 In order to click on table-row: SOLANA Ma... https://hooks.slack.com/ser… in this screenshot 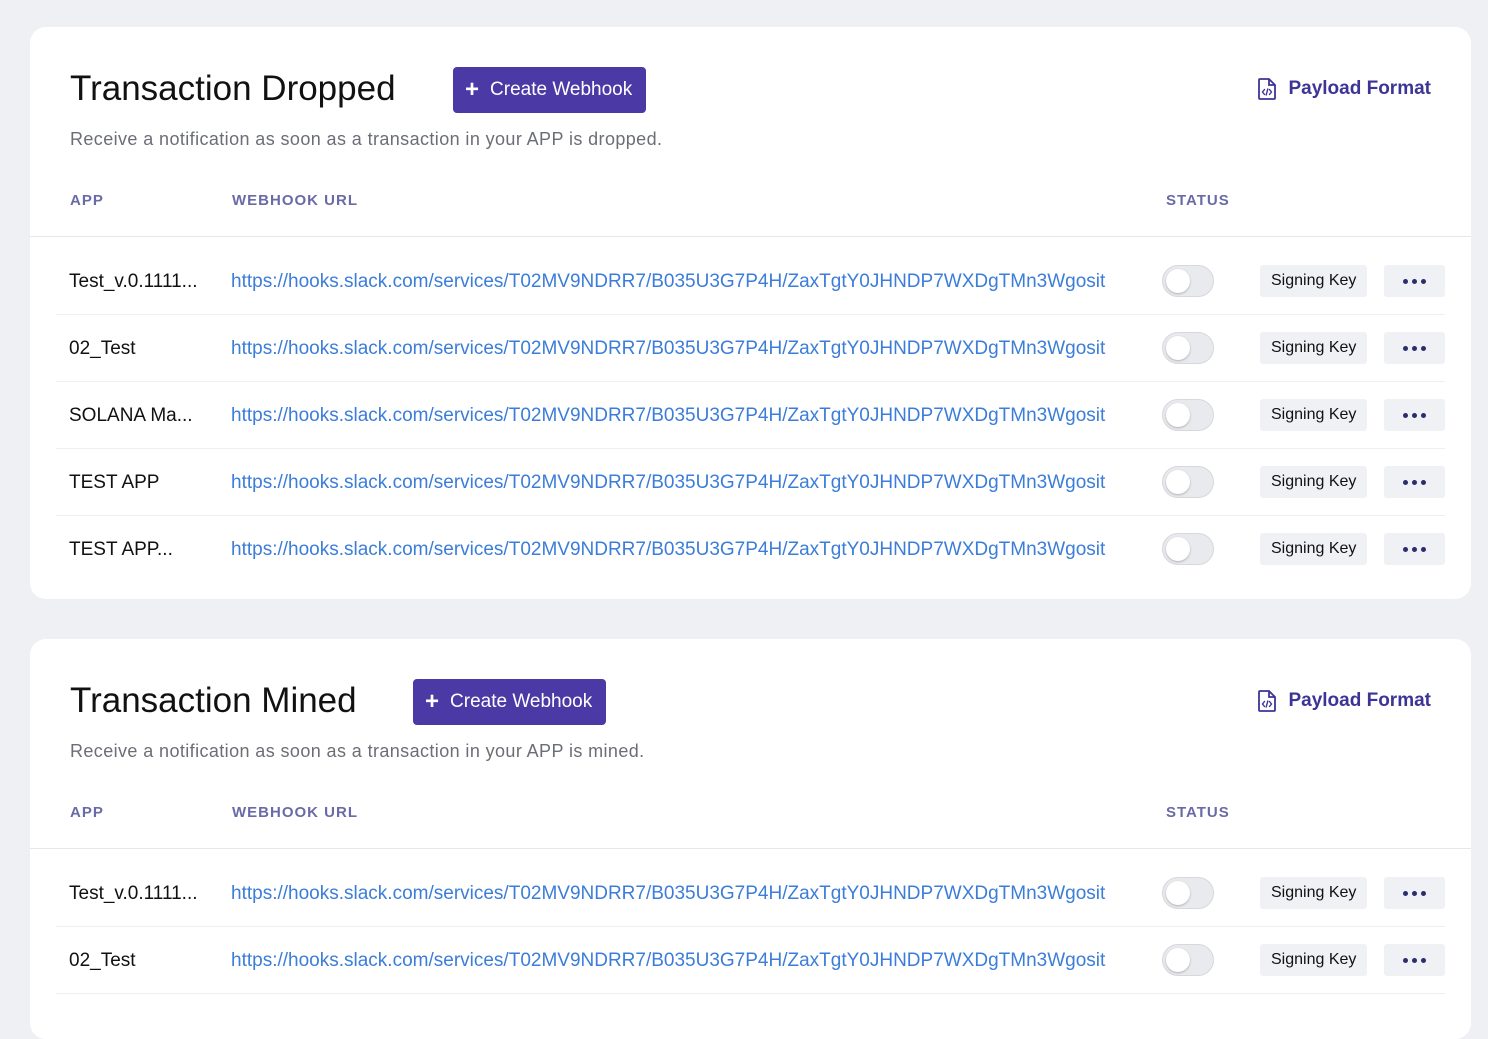, I will do `click(750, 415)`.